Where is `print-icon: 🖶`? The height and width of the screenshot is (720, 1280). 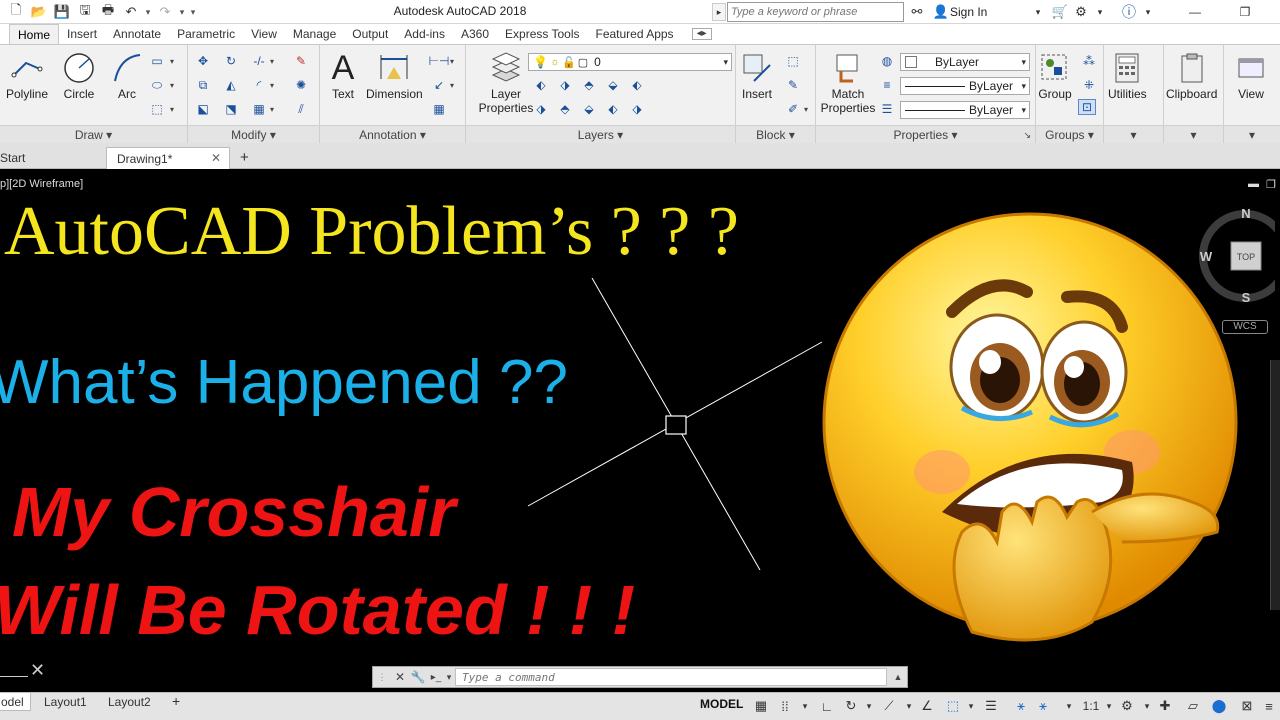
print-icon: 🖶 is located at coordinates (108, 12).